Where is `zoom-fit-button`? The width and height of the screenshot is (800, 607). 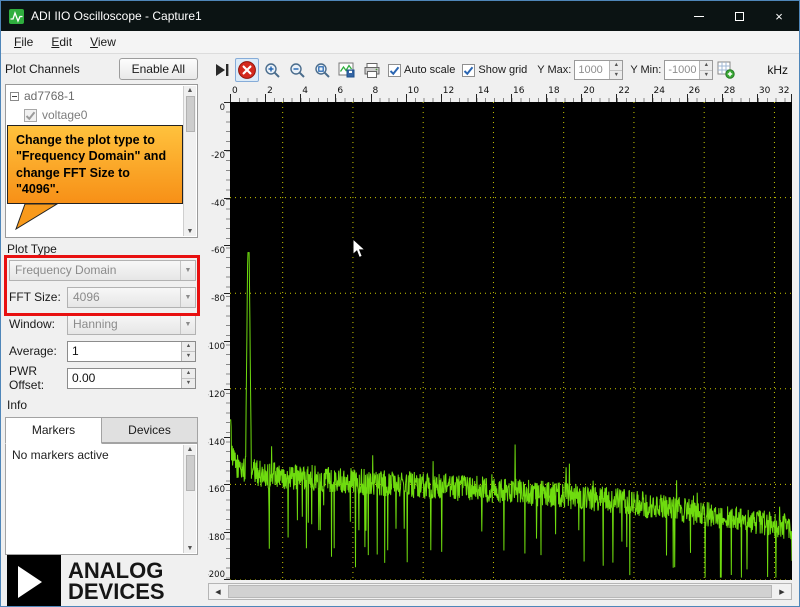 zoom-fit-button is located at coordinates (322, 70).